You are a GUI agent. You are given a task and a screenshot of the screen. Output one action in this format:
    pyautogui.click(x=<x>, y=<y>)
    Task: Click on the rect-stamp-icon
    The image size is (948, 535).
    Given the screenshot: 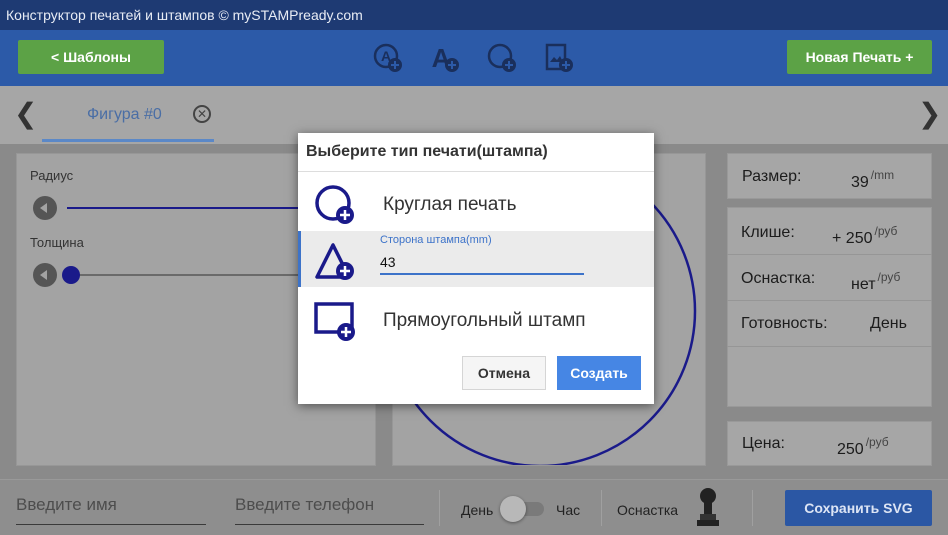 What is the action you would take?
    pyautogui.click(x=335, y=320)
    